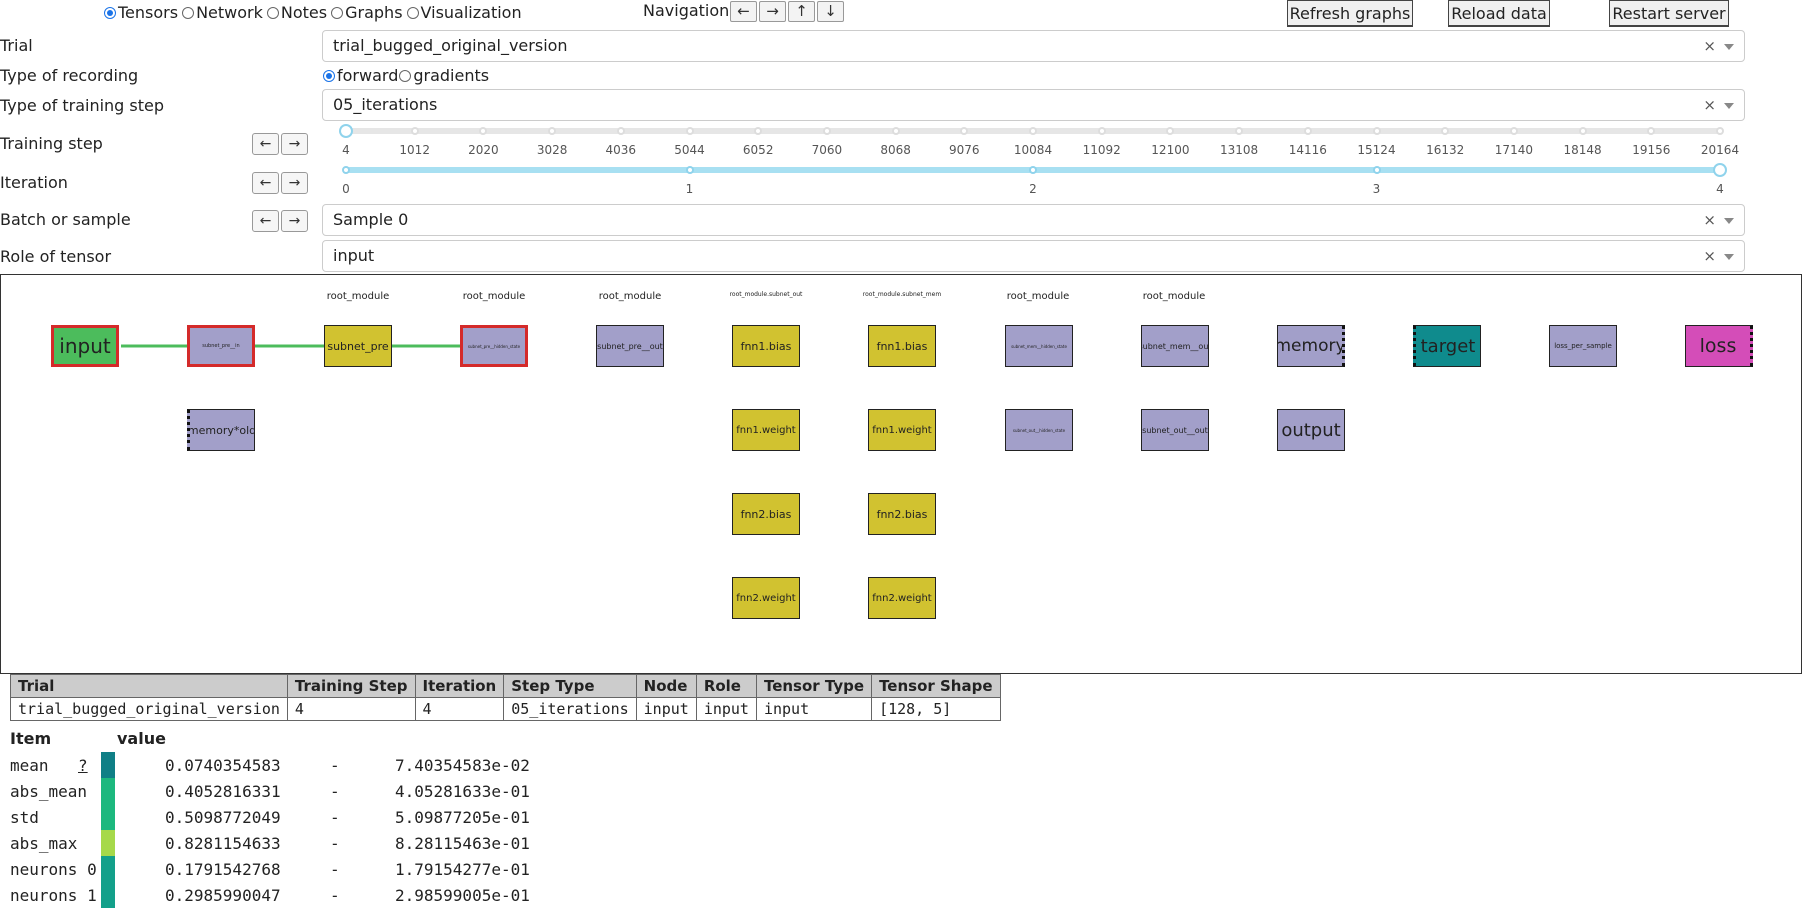 The width and height of the screenshot is (1804, 909). What do you see at coordinates (494, 346) in the screenshot?
I see `node-subnet-pre-hidden: subnet_pre__hidden_state` at bounding box center [494, 346].